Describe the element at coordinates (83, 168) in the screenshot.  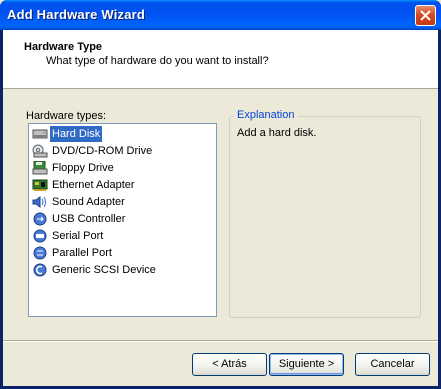
I see `list-item-label: Floppy Drive` at that location.